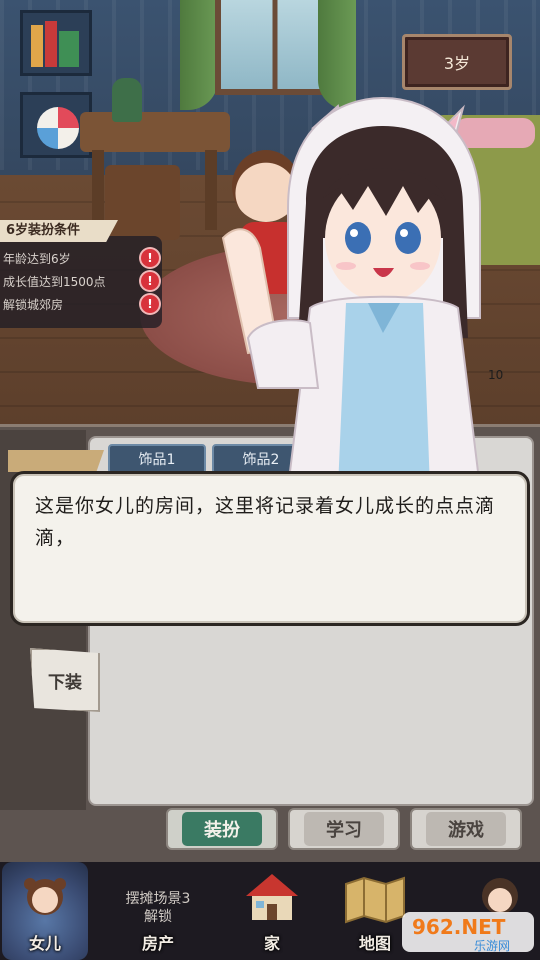 The image size is (540, 960). I want to click on closet-ribbon, so click(56, 461).